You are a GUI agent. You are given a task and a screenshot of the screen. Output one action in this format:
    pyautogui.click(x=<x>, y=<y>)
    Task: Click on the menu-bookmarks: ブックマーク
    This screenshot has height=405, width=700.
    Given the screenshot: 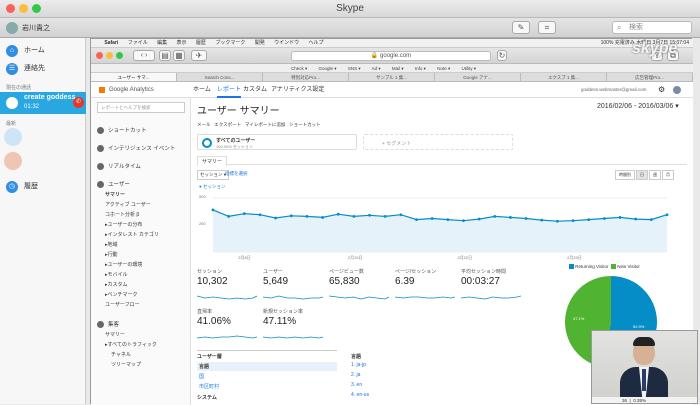 What is the action you would take?
    pyautogui.click(x=230, y=43)
    